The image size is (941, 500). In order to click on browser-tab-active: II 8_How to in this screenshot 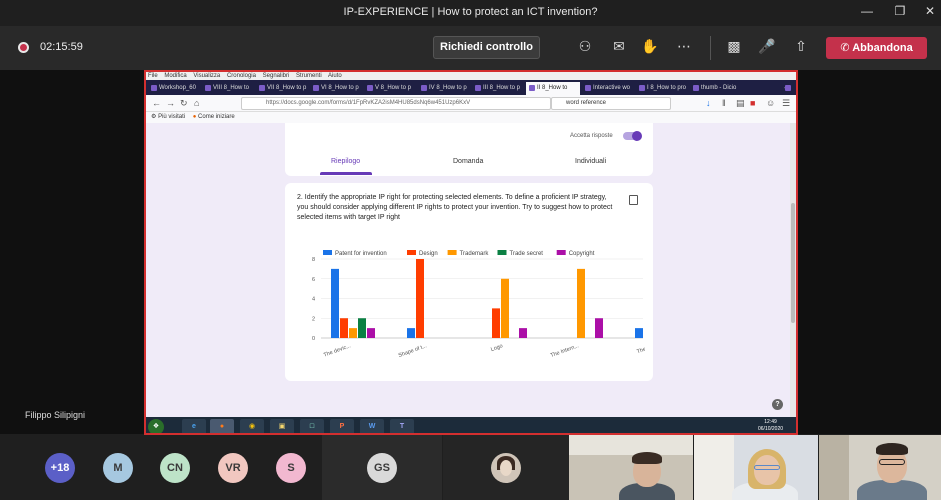, I will do `click(553, 88)`.